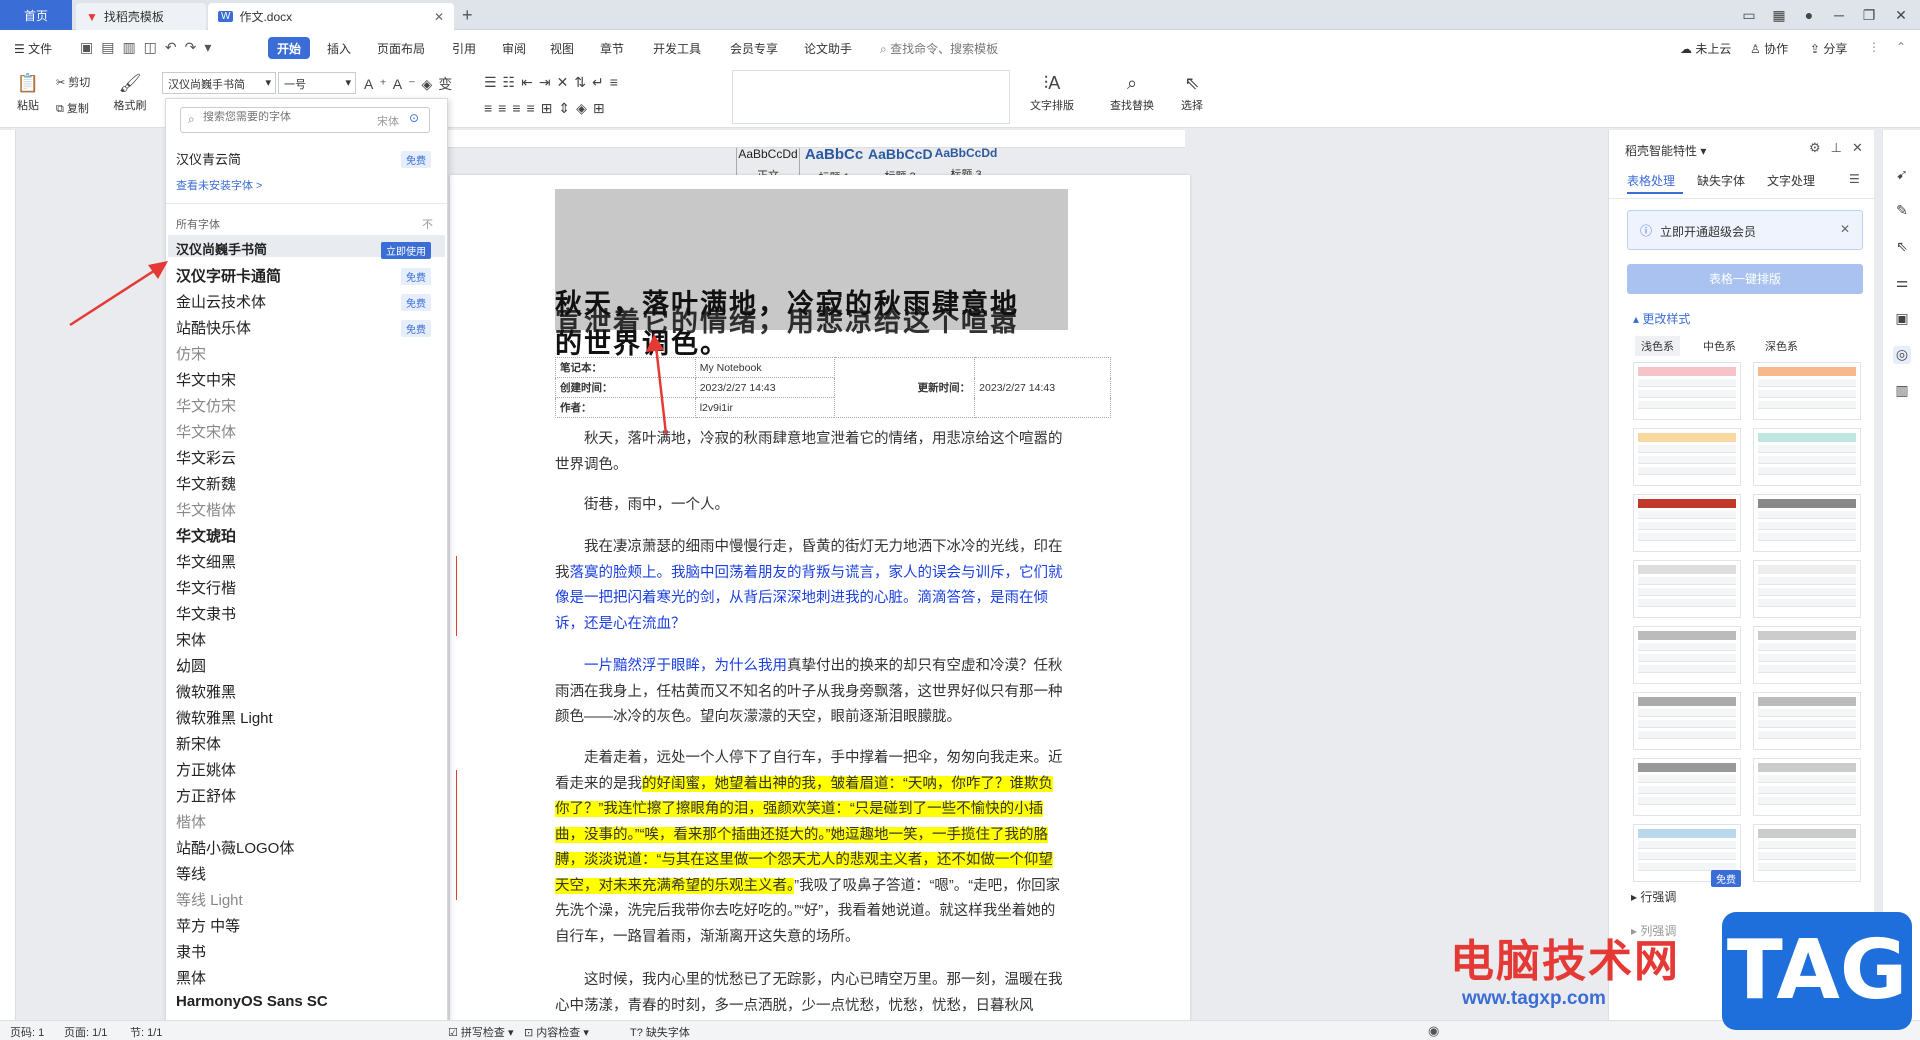  What do you see at coordinates (81, 108) in the screenshot?
I see `copy-button: ⧉ 复制` at bounding box center [81, 108].